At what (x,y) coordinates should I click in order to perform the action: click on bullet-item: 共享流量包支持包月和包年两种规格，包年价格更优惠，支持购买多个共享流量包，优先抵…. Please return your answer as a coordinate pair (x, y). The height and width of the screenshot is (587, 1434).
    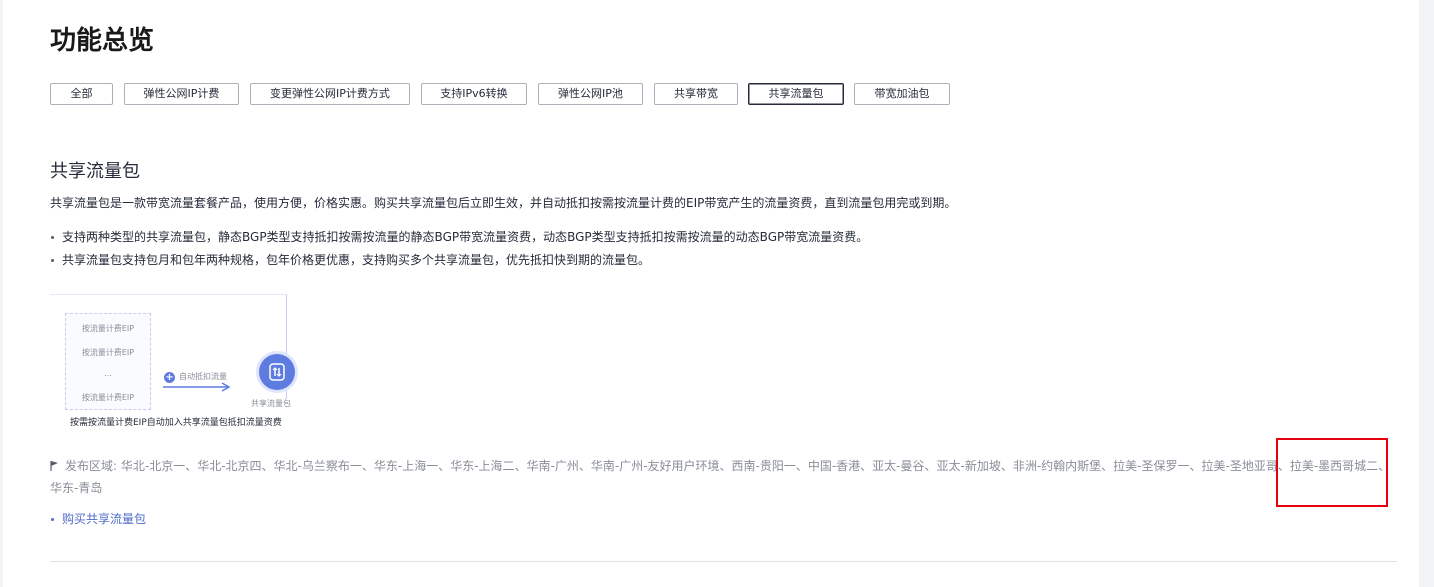
    Looking at the image, I should click on (459, 260).